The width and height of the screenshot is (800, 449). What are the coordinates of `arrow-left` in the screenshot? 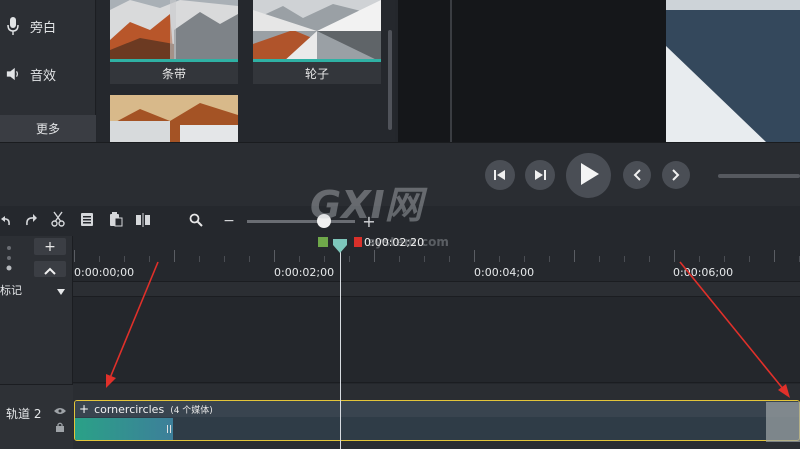 It's located at (132, 324).